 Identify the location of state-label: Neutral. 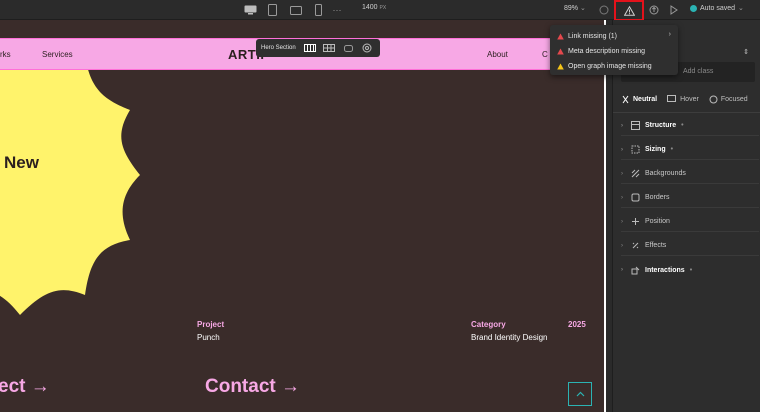
(645, 99).